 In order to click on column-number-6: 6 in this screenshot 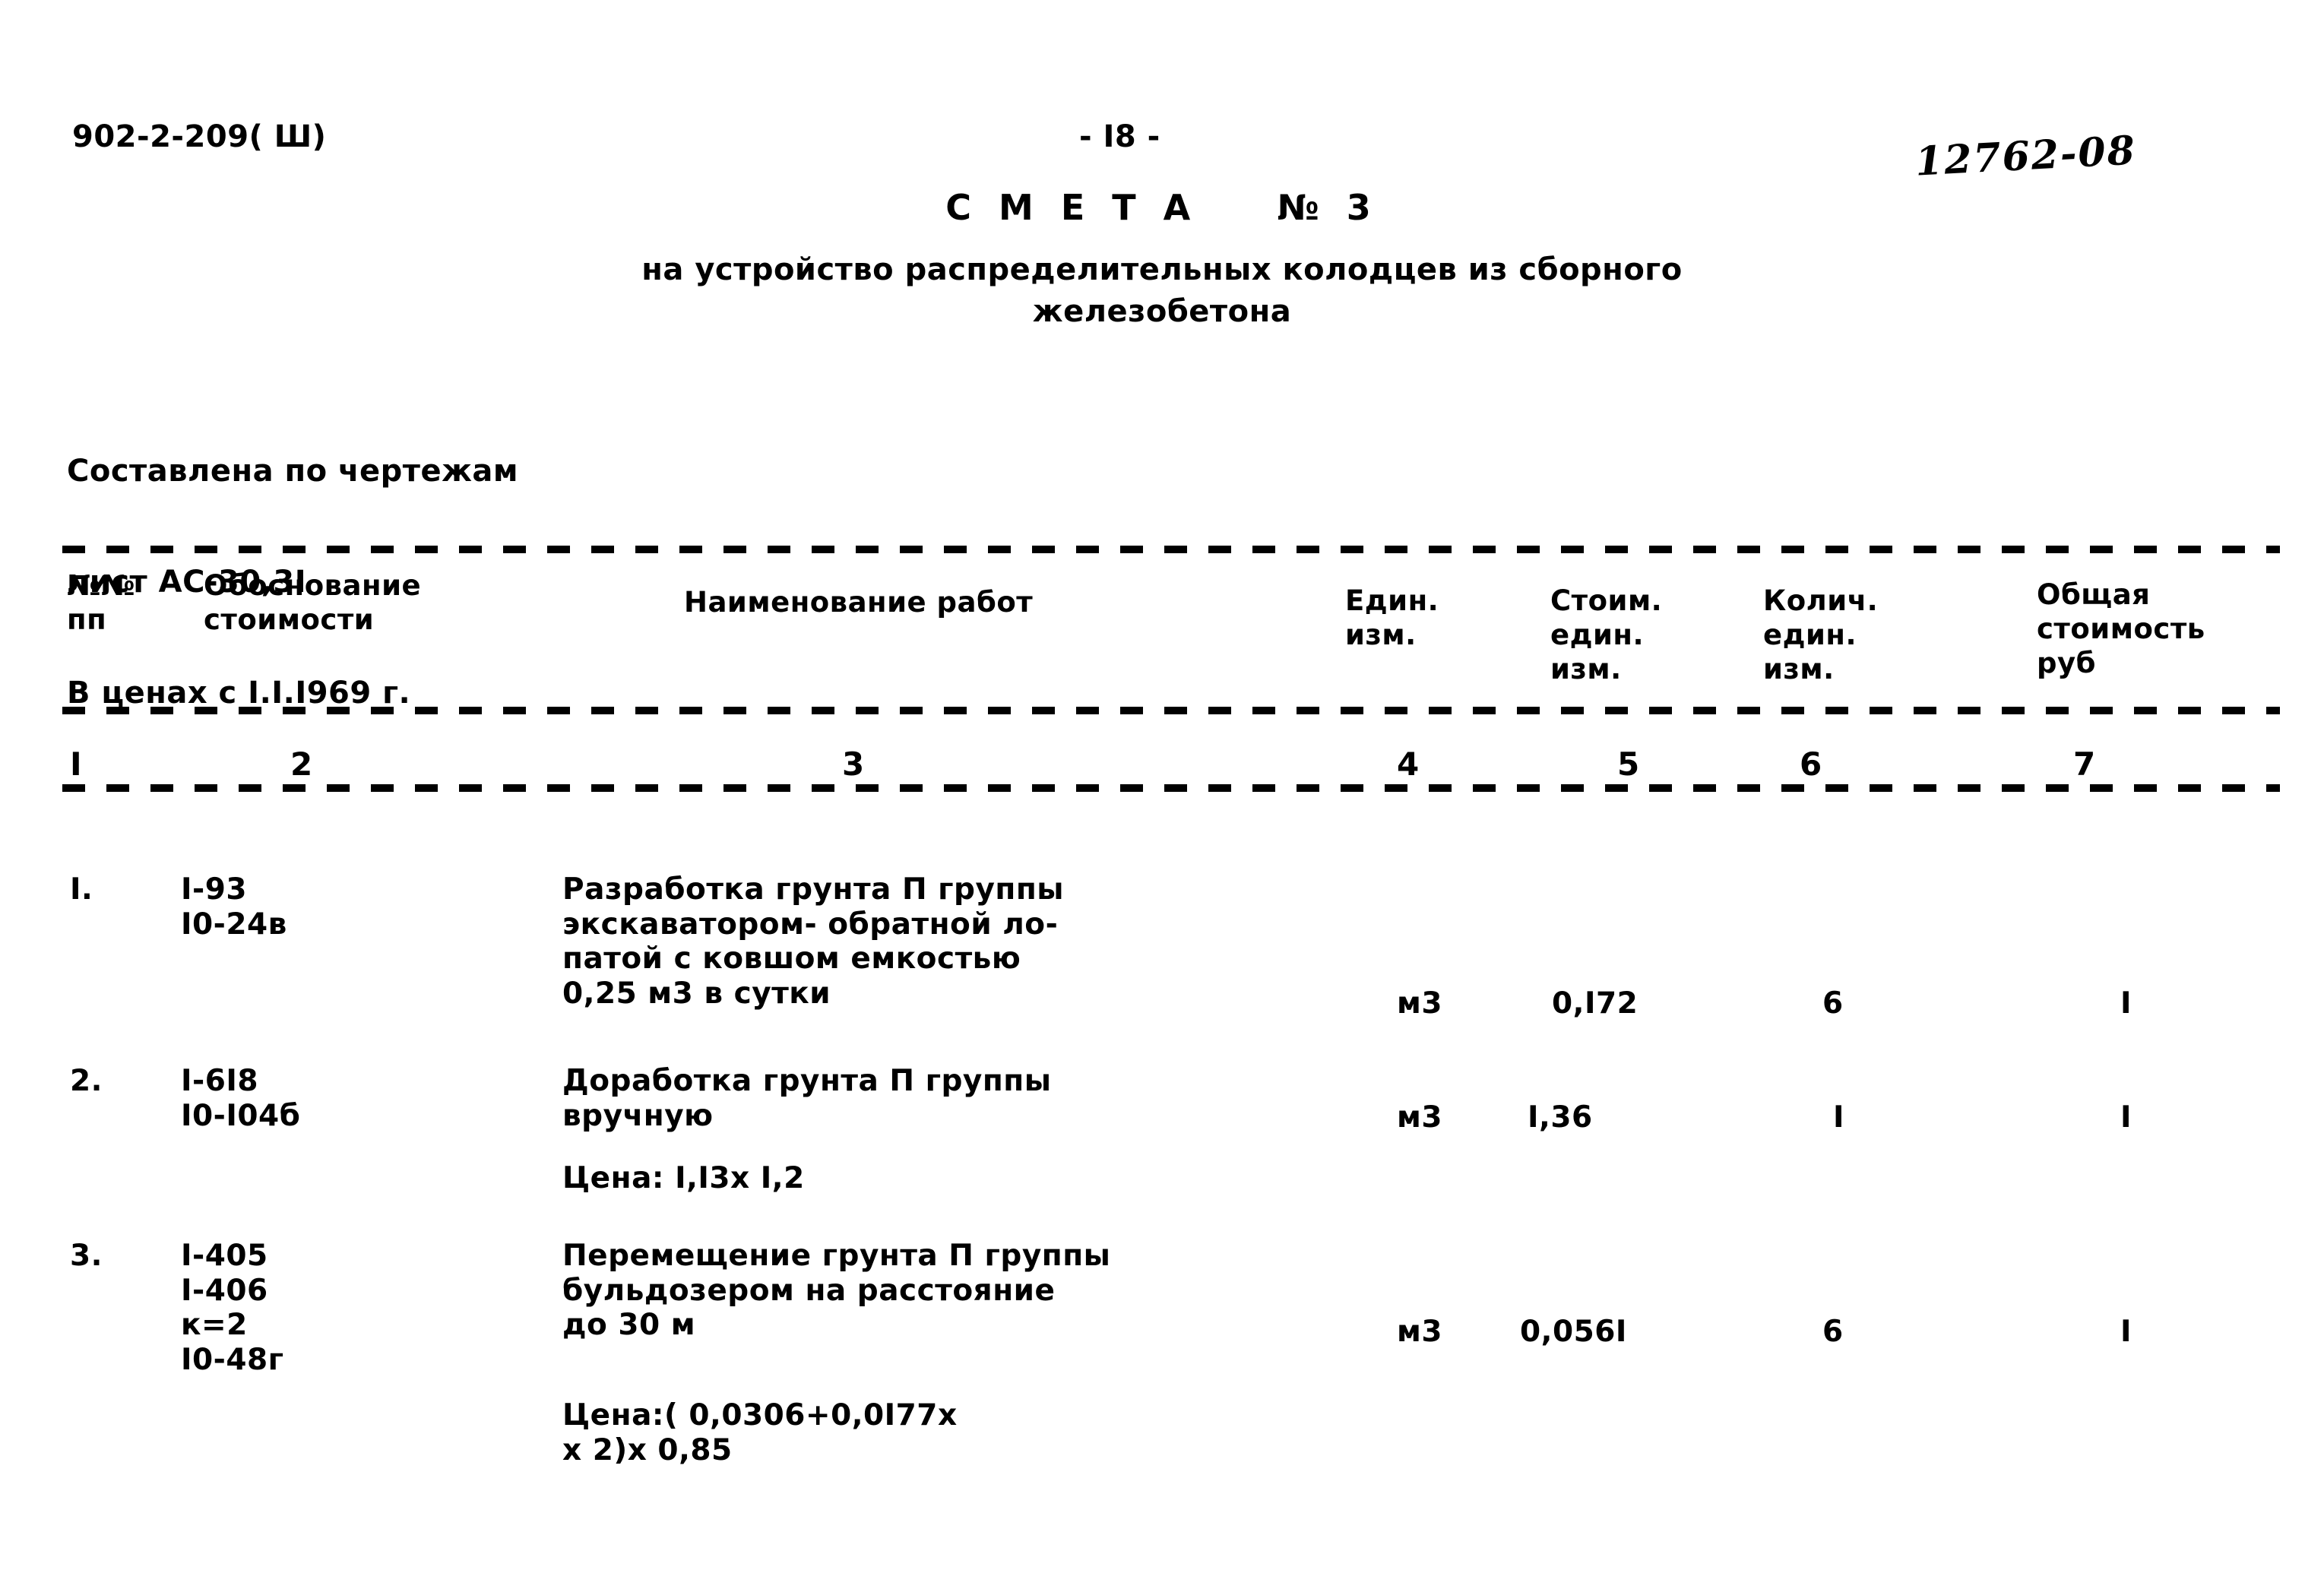, I will do `click(1811, 764)`.